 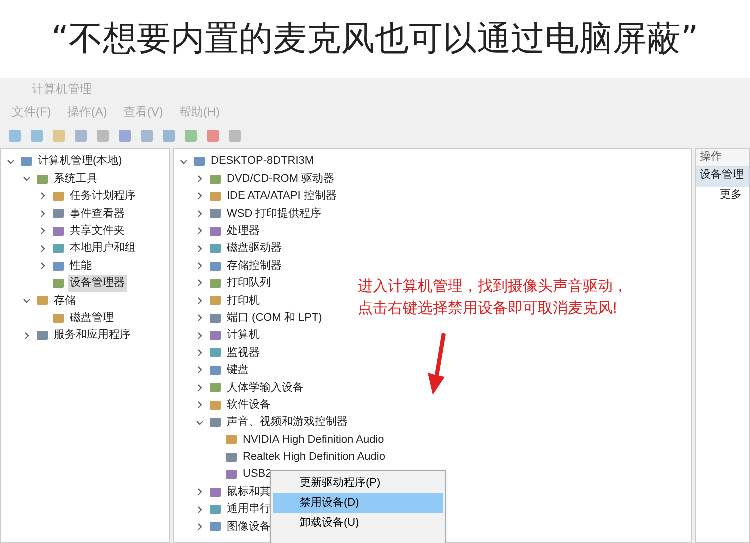 I want to click on tree-item: 通用串行, so click(x=249, y=509).